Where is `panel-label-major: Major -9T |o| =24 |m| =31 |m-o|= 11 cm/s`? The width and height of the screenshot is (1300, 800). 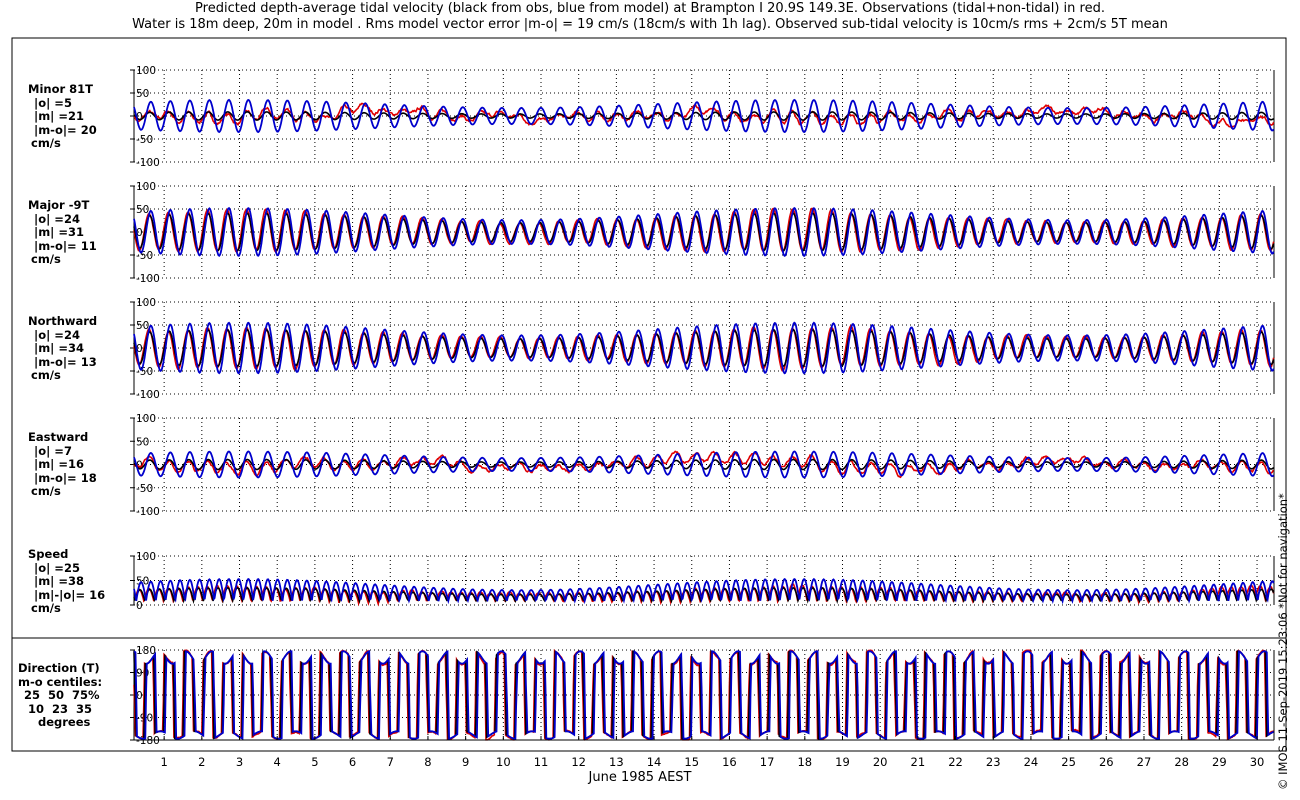
panel-label-major: Major -9T |o| =24 |m| =31 |m-o|= 11 cm/s is located at coordinates (62, 232).